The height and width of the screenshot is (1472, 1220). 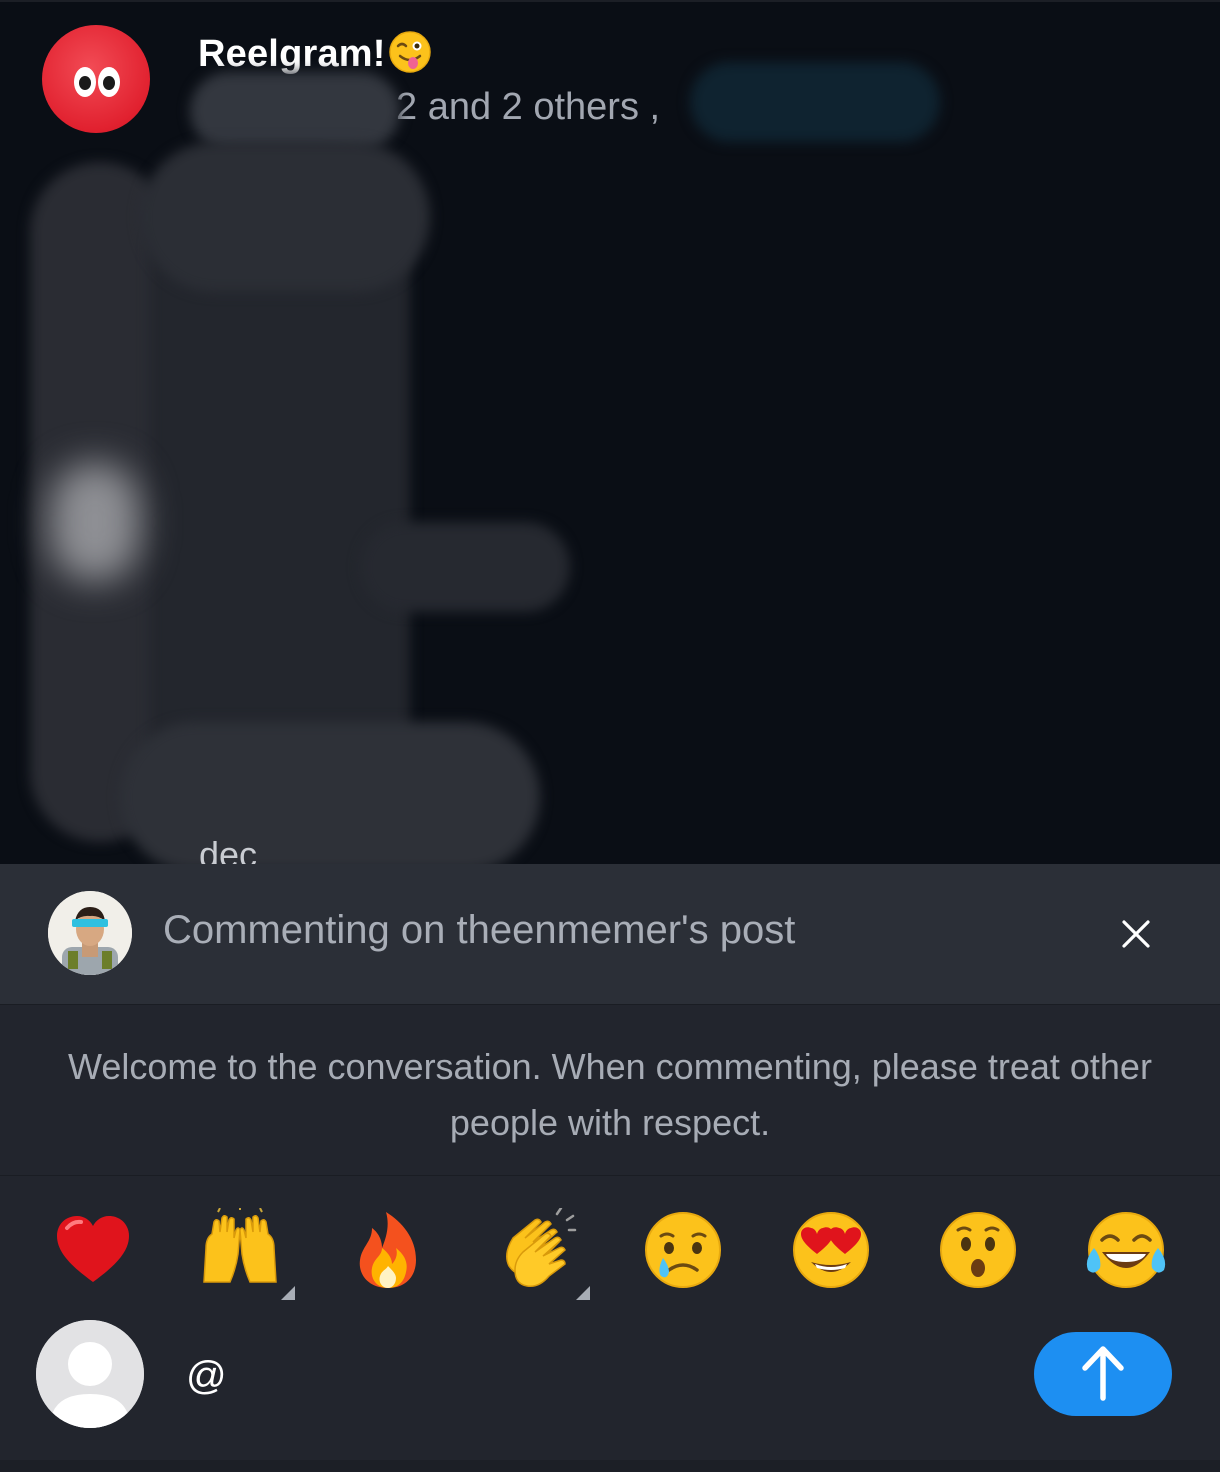 I want to click on heart-eyes-face-icon, so click(x=831, y=1250).